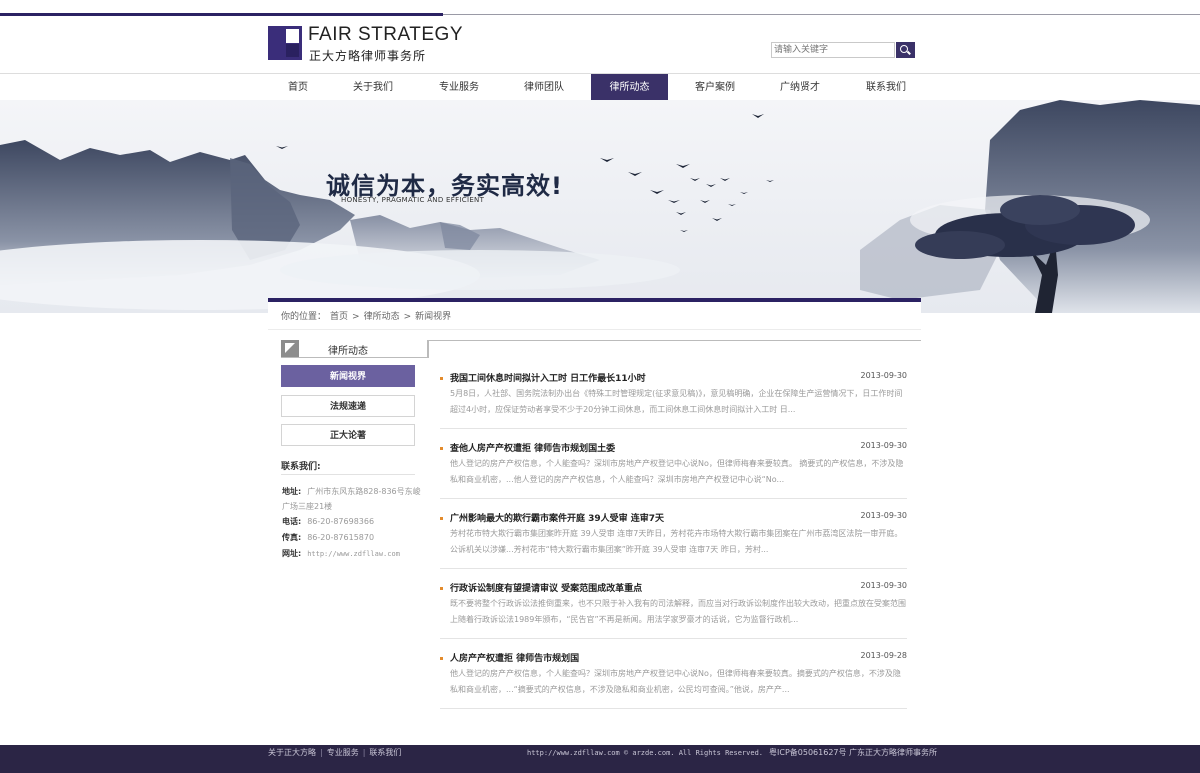  I want to click on logo-chinese-name: 正大方略律师事务所, so click(368, 56).